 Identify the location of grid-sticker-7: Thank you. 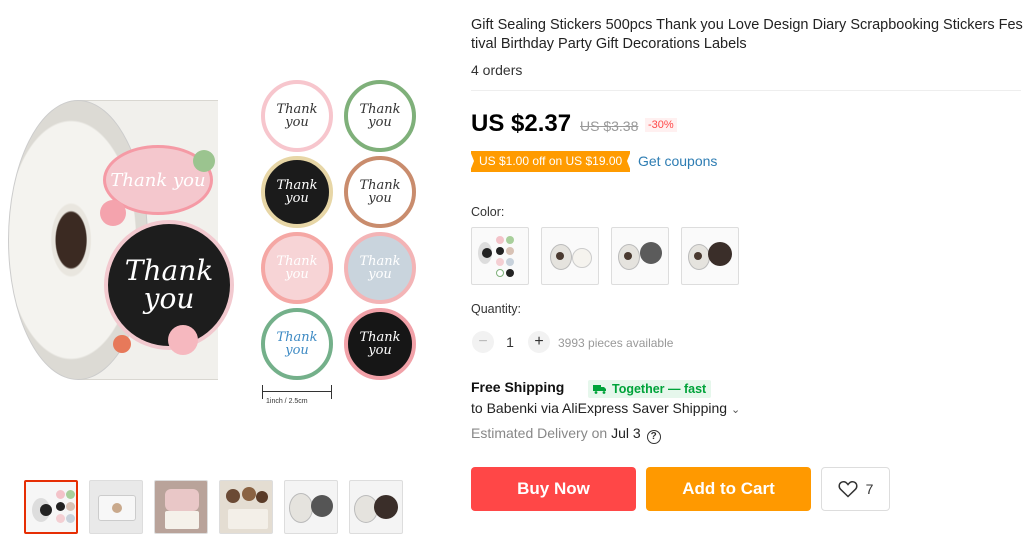
(297, 344).